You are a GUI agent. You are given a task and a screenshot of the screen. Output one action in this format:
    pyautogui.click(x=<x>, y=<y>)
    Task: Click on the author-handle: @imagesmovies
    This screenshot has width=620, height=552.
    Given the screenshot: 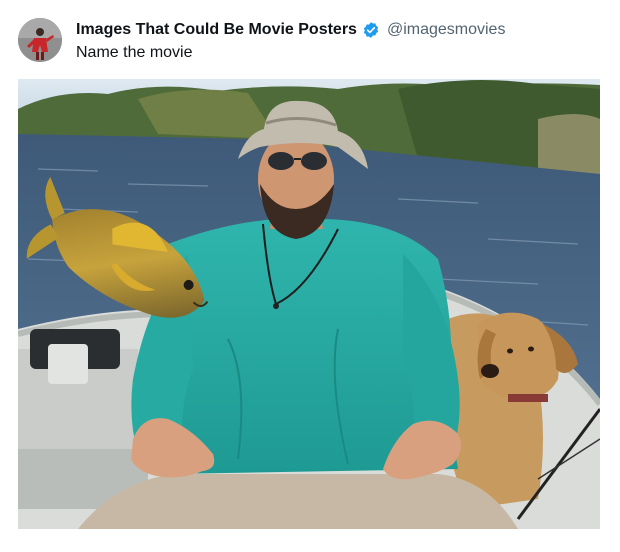 What is the action you would take?
    pyautogui.click(x=446, y=30)
    